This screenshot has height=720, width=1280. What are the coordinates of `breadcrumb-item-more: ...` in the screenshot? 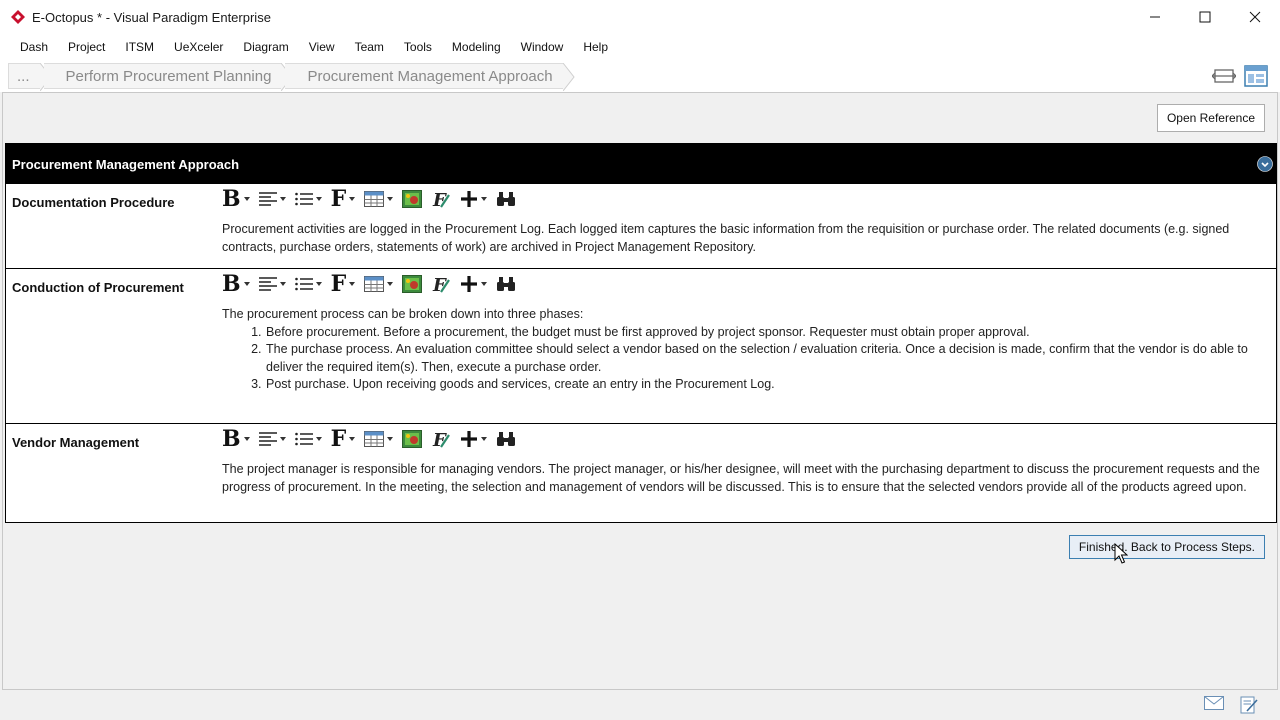 It's located at (30, 77).